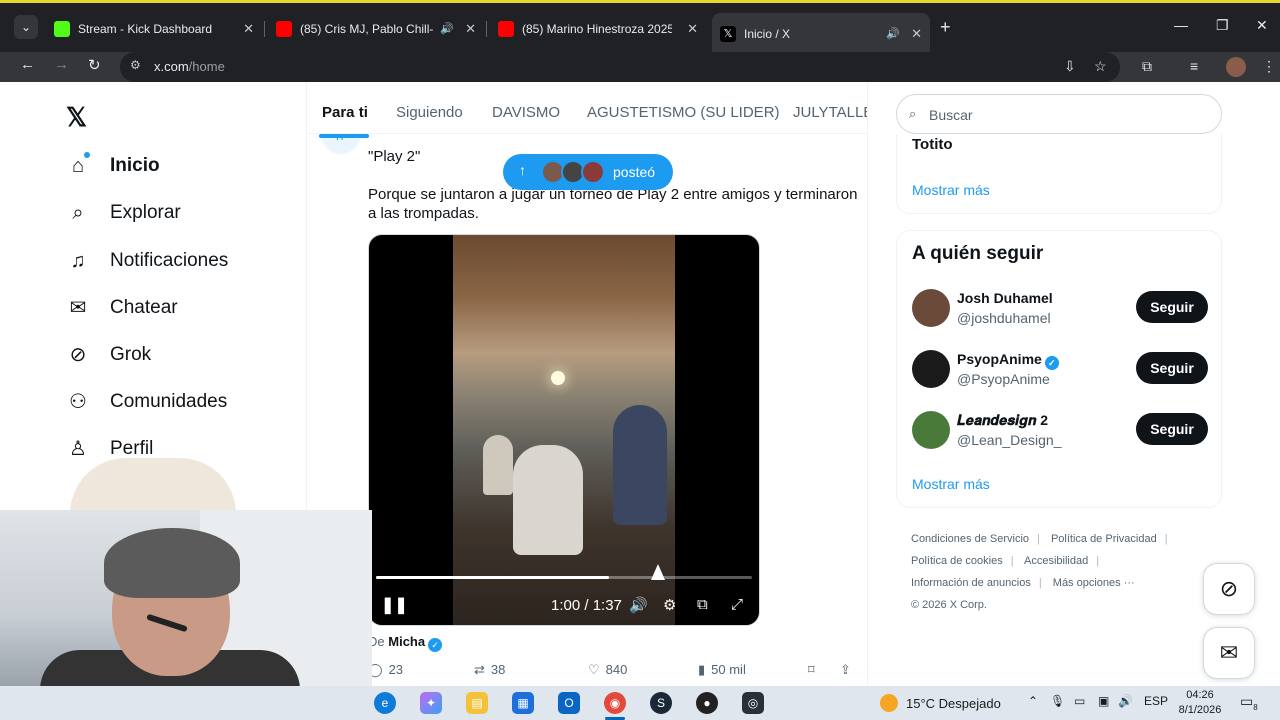 This screenshot has width=1280, height=720. Describe the element at coordinates (385, 670) in the screenshot. I see `reply-button: ◯ 23` at that location.